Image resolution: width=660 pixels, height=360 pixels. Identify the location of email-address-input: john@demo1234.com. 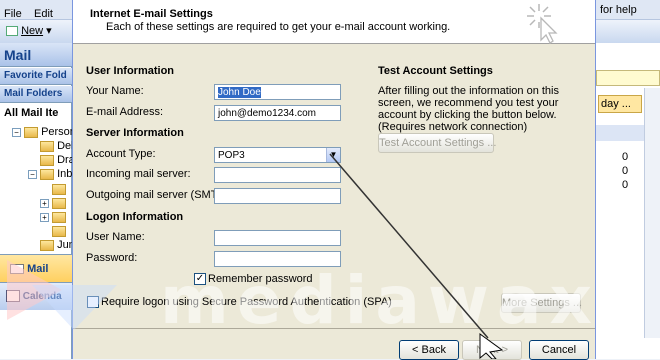
(277, 113).